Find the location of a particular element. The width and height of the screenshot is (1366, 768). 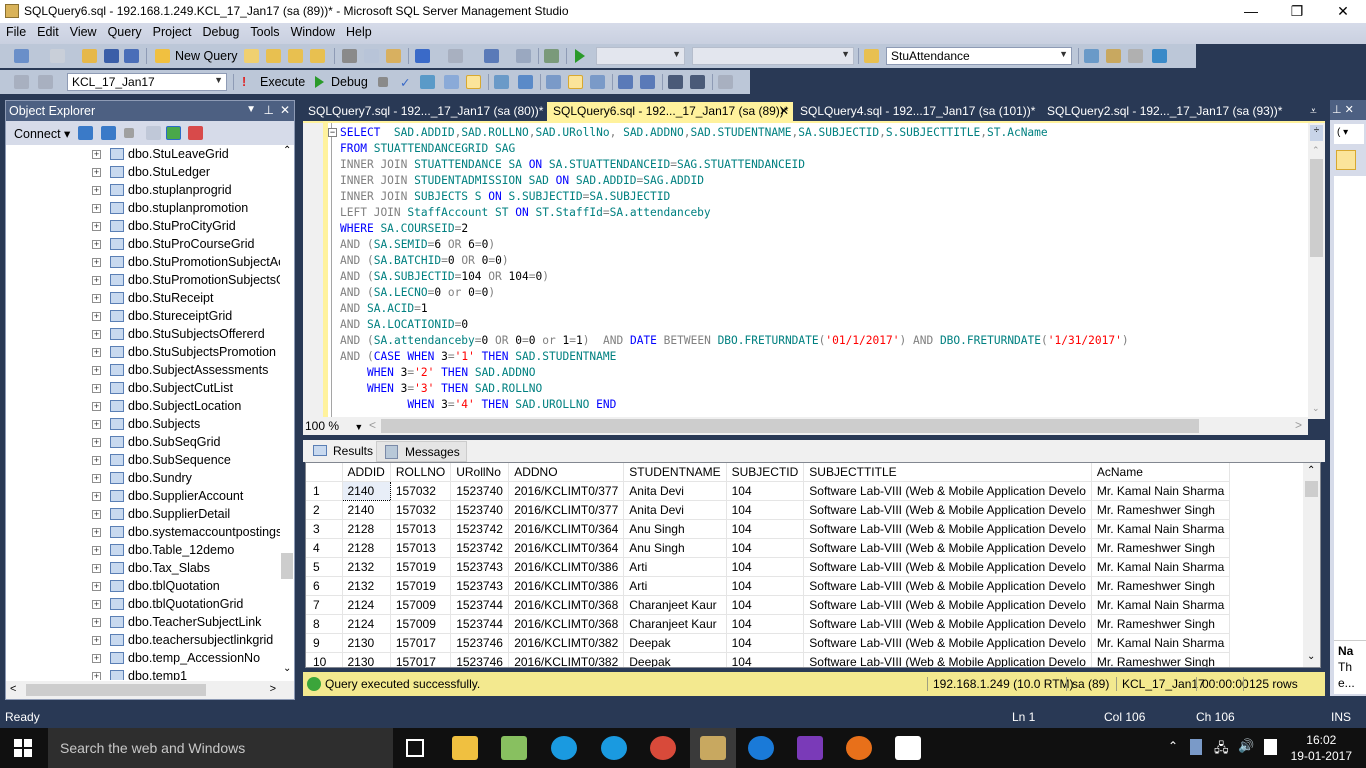

filter-icon is located at coordinates (153, 133).